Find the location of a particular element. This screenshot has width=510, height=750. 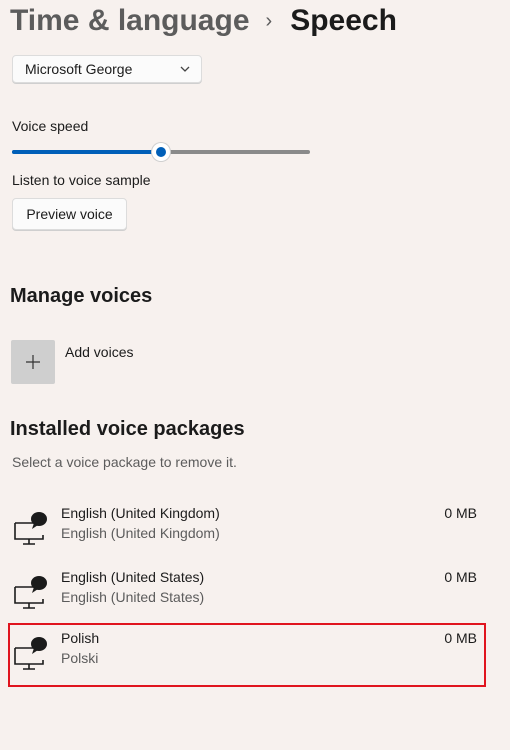

voice-select-dropdown: Microsoft George is located at coordinates (107, 69).